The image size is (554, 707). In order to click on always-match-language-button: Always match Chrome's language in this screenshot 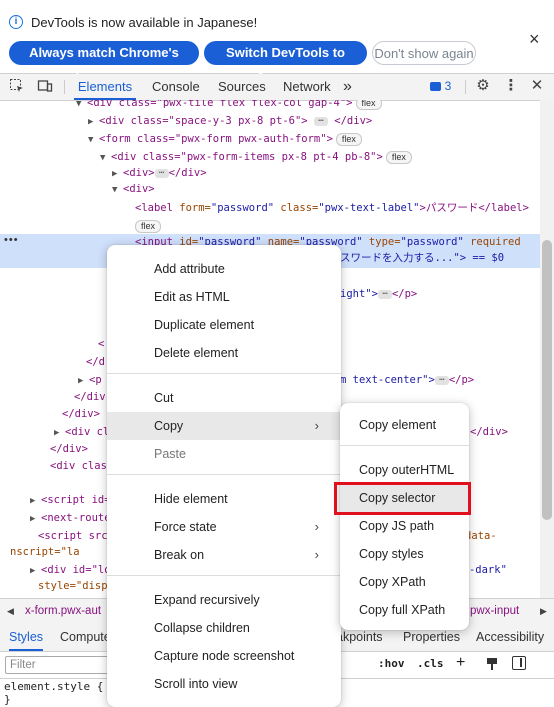, I will do `click(104, 62)`.